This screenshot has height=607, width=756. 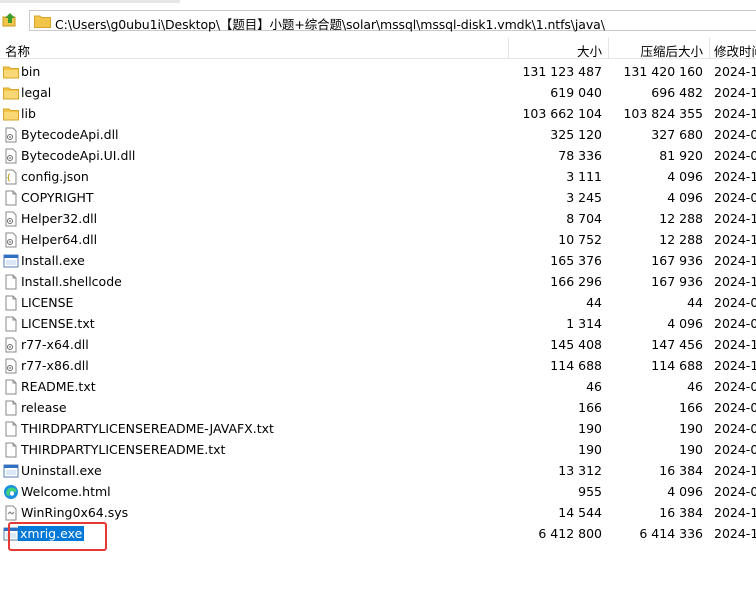 I want to click on file-packed-size: 81 920, so click(x=681, y=155).